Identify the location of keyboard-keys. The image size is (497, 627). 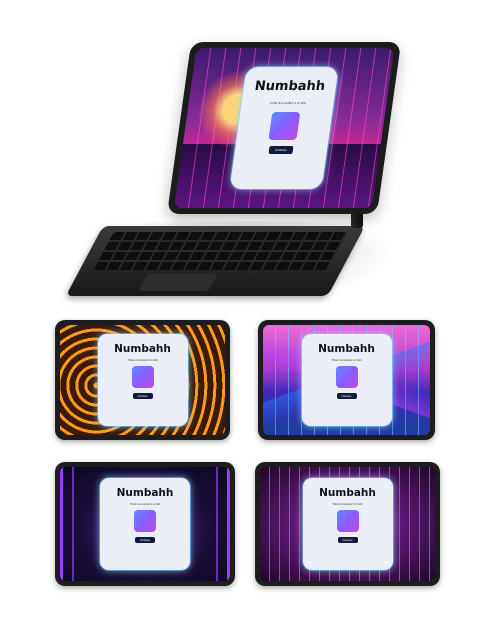
(220, 251).